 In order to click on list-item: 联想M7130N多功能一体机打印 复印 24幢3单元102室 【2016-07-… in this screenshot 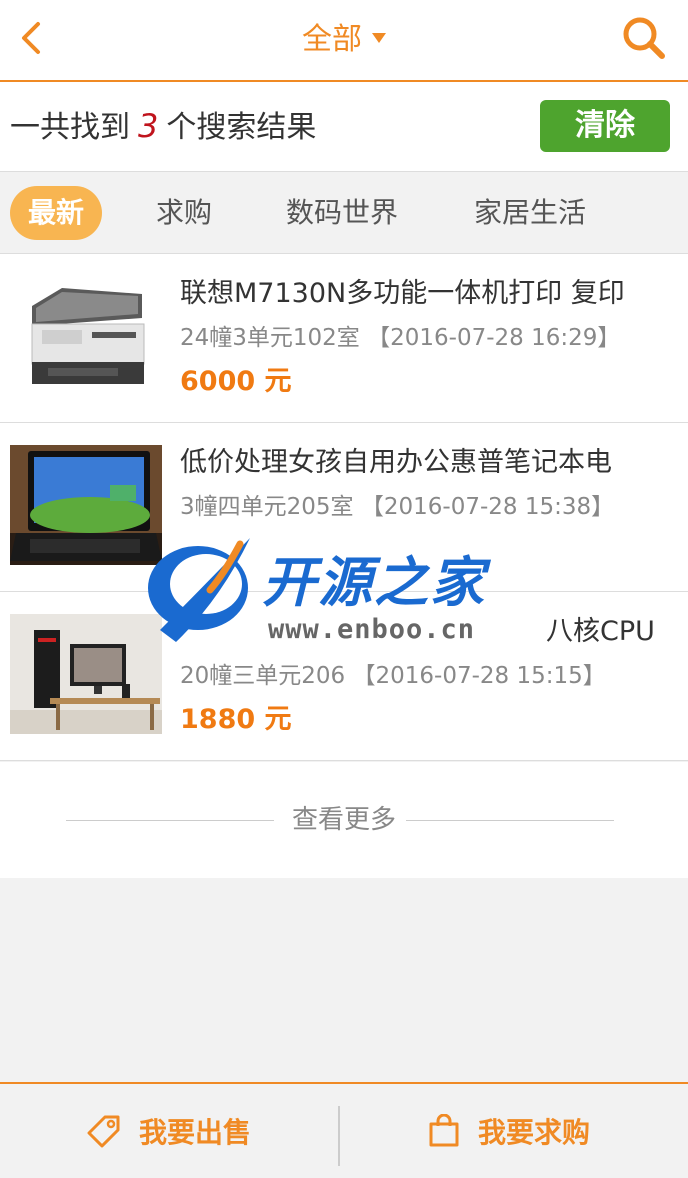, I will do `click(344, 338)`.